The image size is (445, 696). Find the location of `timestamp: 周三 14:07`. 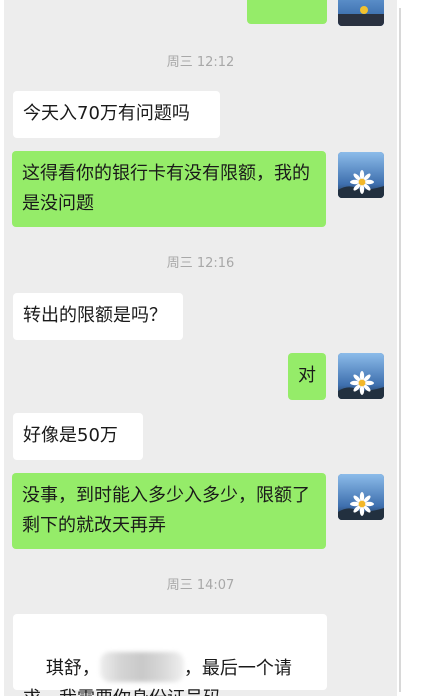

timestamp: 周三 14:07 is located at coordinates (200, 585).